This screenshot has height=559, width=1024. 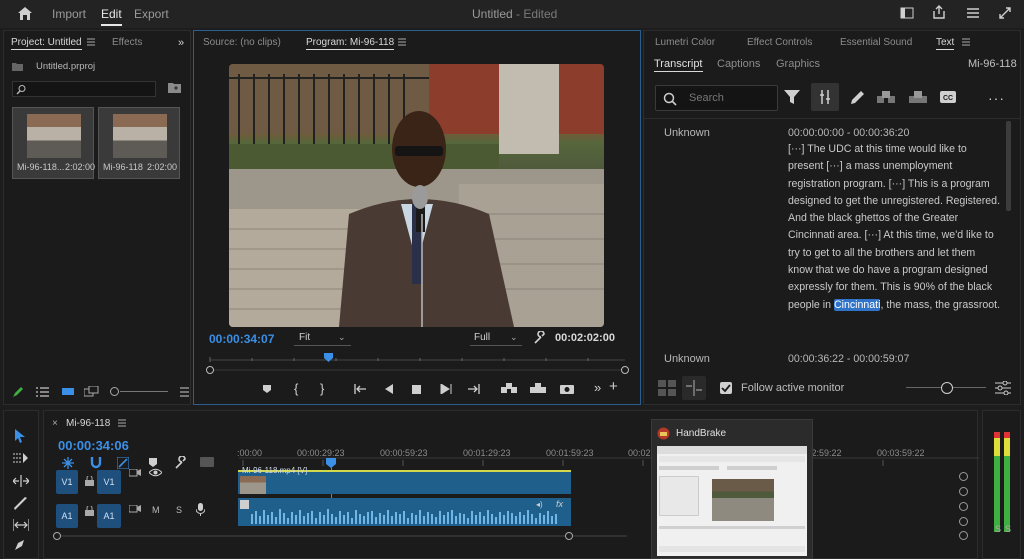 What do you see at coordinates (242, 42) in the screenshot?
I see `tab-source-monitor: Source: (no clips)` at bounding box center [242, 42].